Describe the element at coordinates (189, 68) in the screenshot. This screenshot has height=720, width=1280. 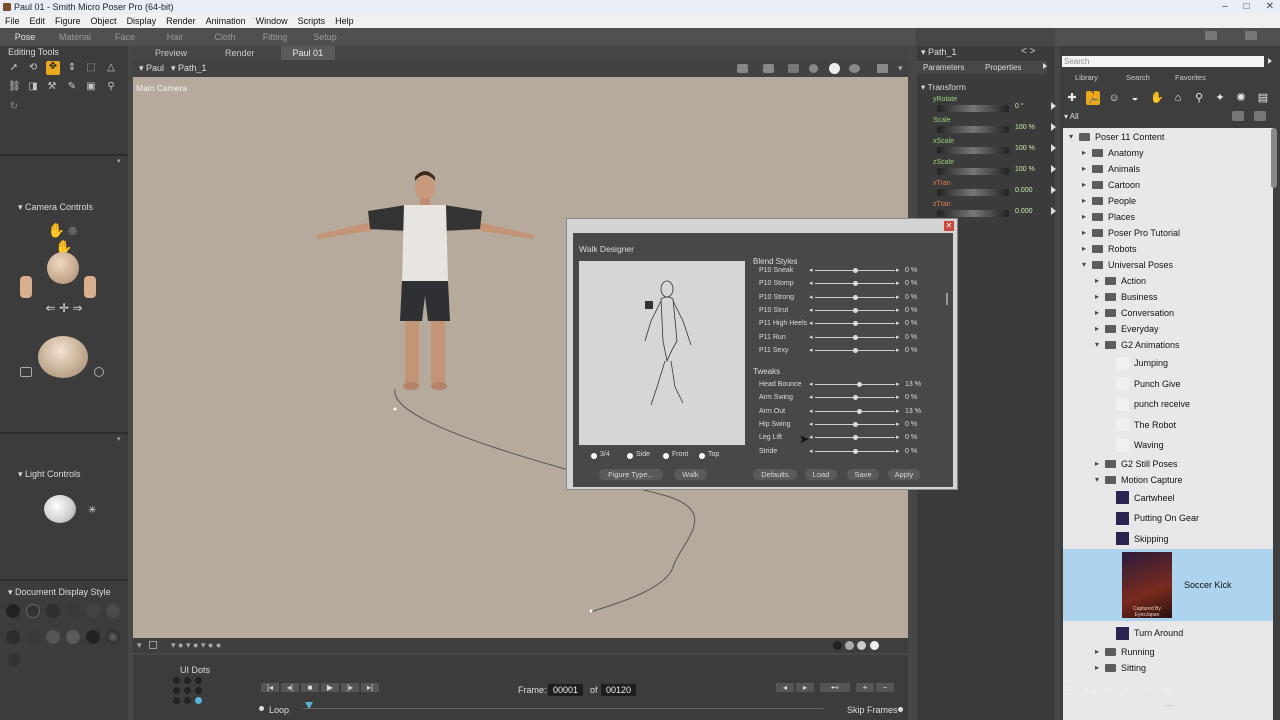
I see `actor-select-dropdown: ▾ Path_1` at that location.